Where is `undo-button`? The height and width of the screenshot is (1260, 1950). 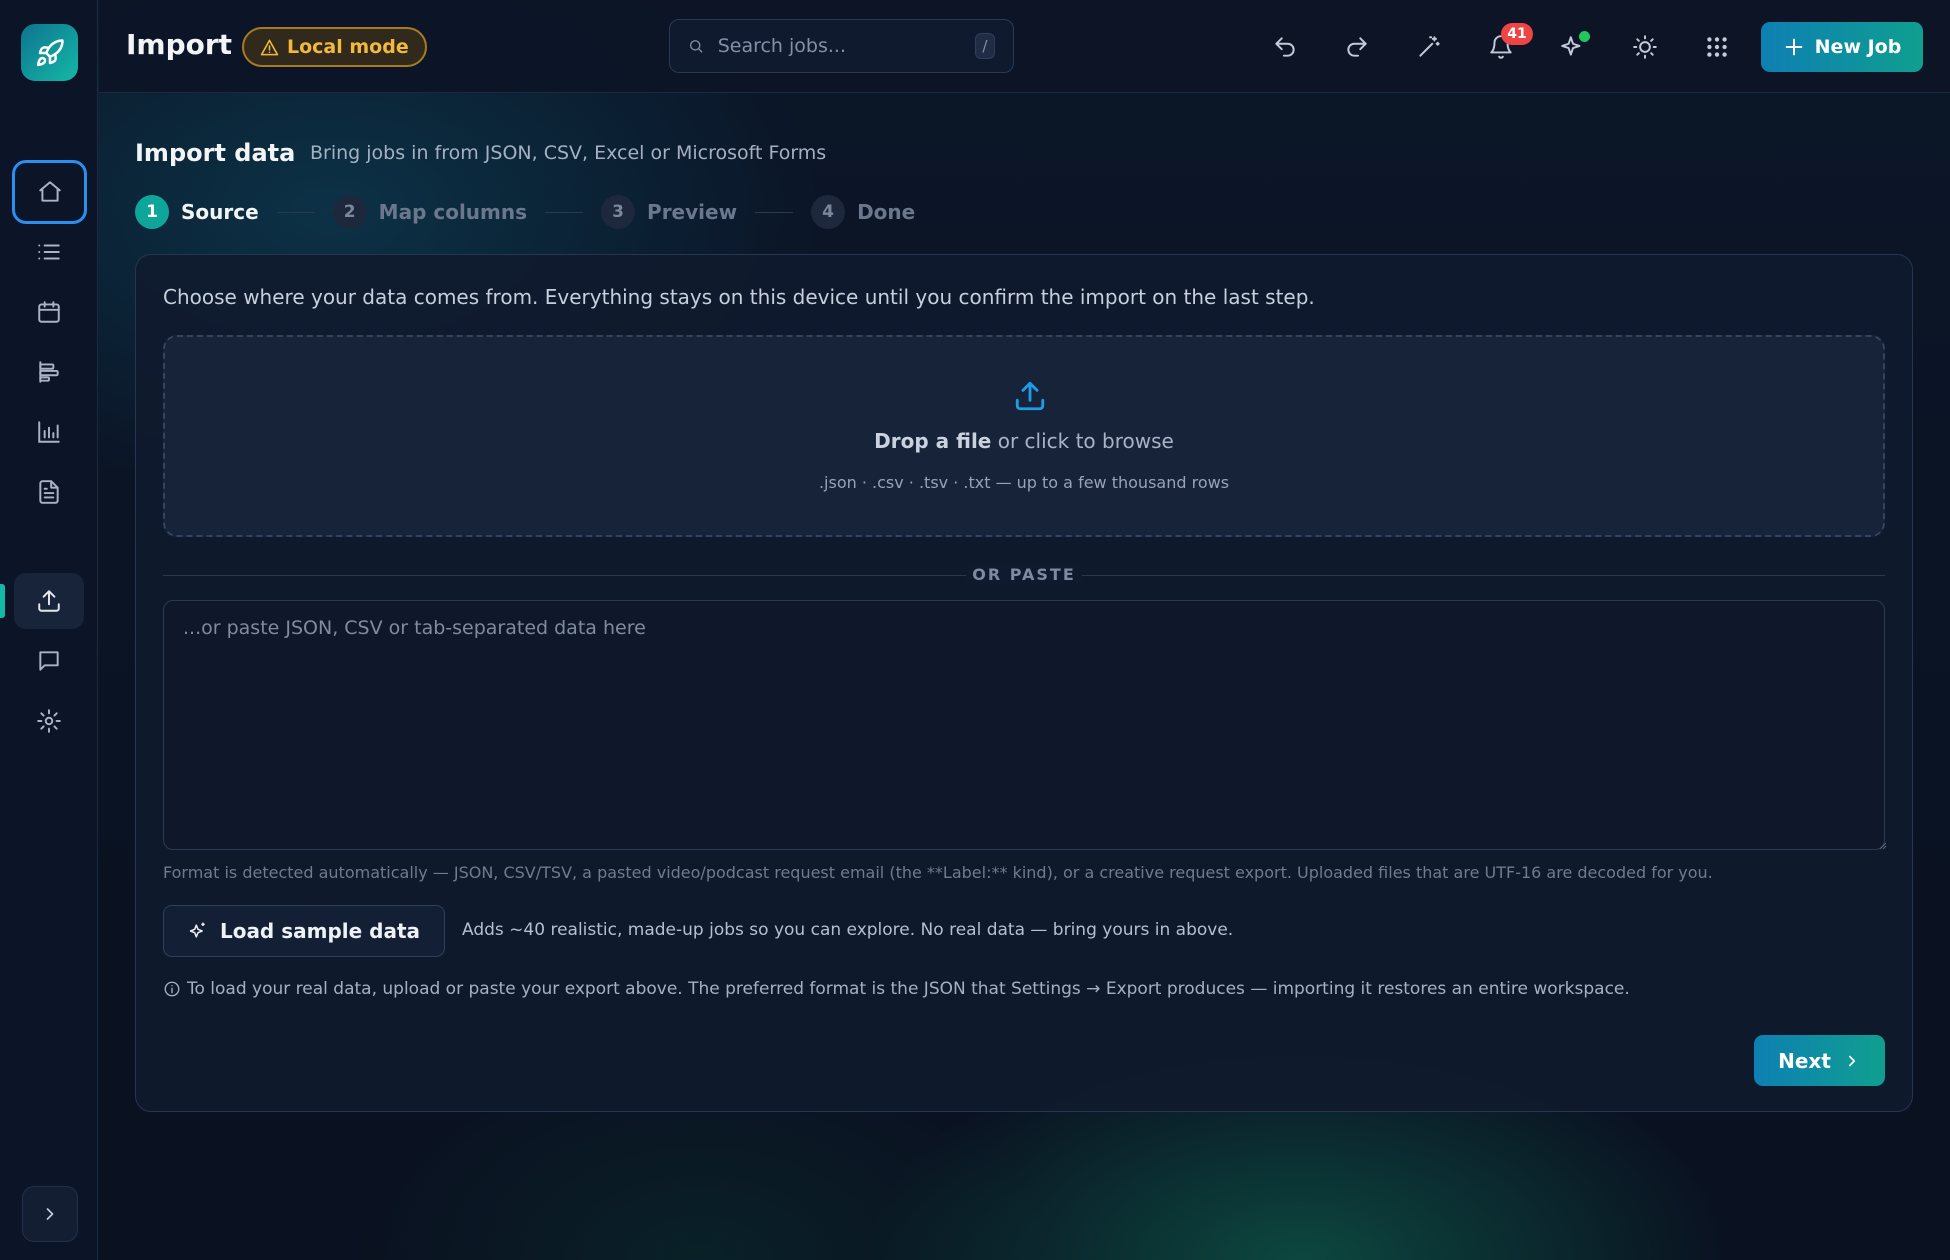
undo-button is located at coordinates (1285, 47).